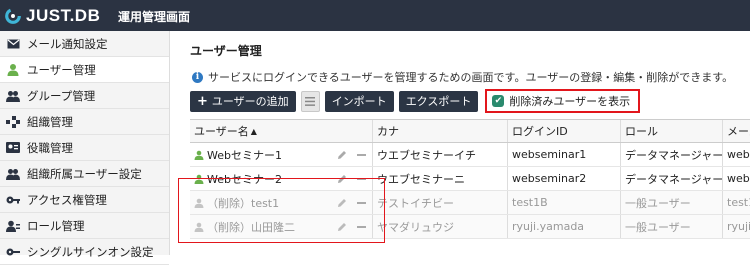  Describe the element at coordinates (221, 131) in the screenshot. I see `column-label: ユーザー名` at that location.